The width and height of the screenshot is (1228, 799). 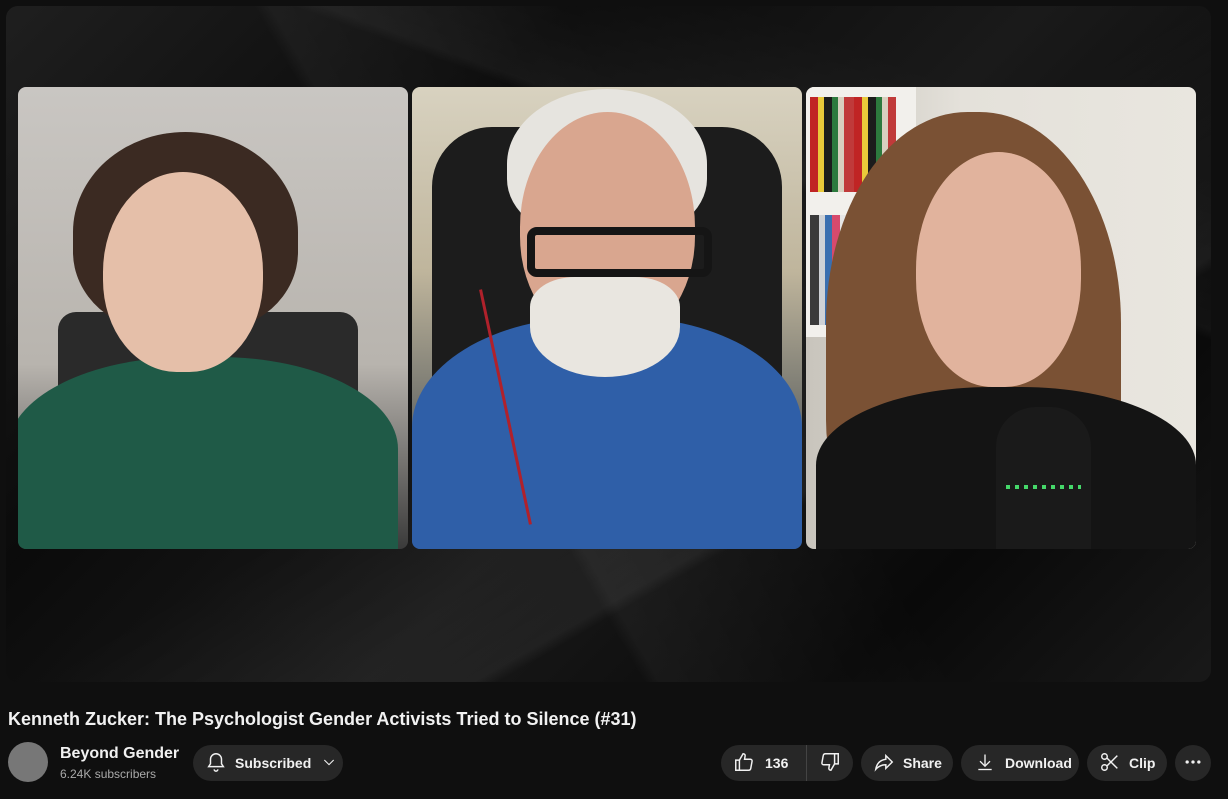 I want to click on bell-icon, so click(x=216, y=763).